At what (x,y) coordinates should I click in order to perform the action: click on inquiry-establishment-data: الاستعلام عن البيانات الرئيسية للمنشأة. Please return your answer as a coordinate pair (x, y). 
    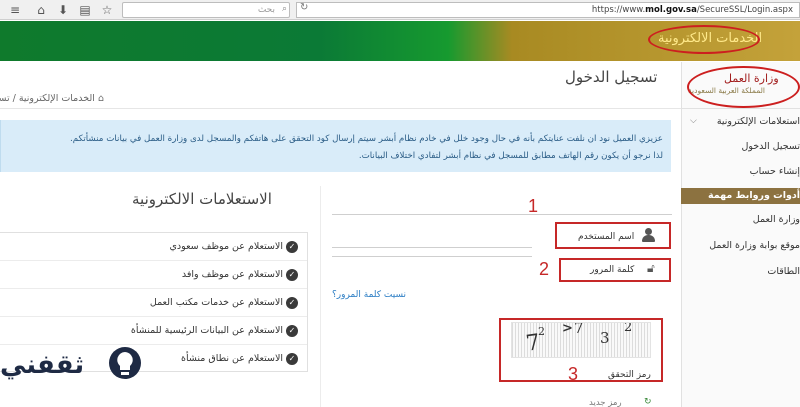
    Looking at the image, I should click on (207, 330).